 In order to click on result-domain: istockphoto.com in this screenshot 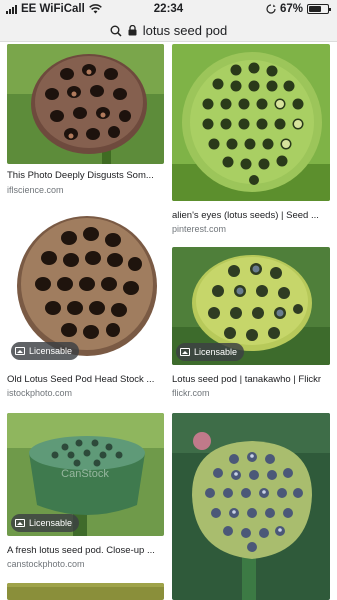, I will do `click(40, 393)`.